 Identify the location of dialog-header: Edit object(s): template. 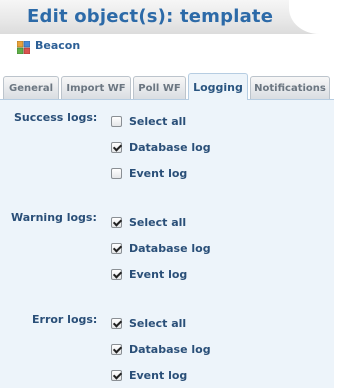
(169, 17).